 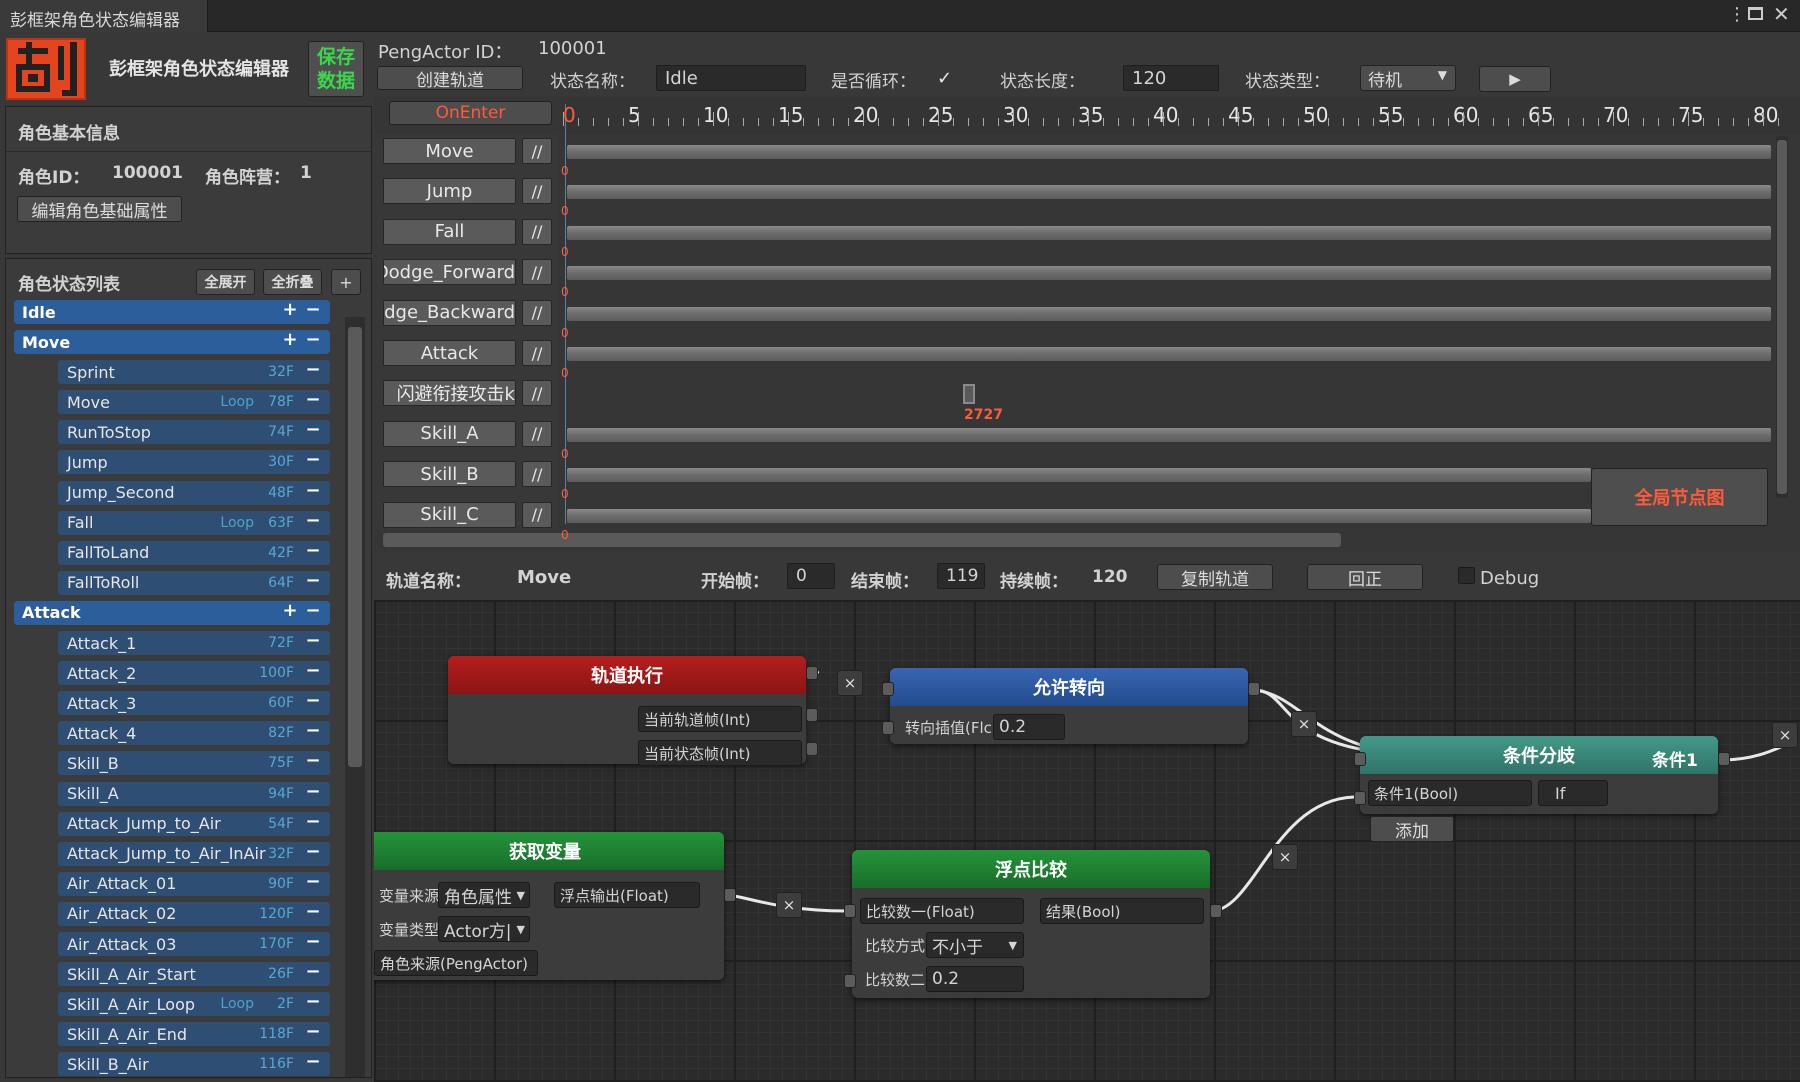 I want to click on state-item: Jump 30F, so click(x=194, y=462).